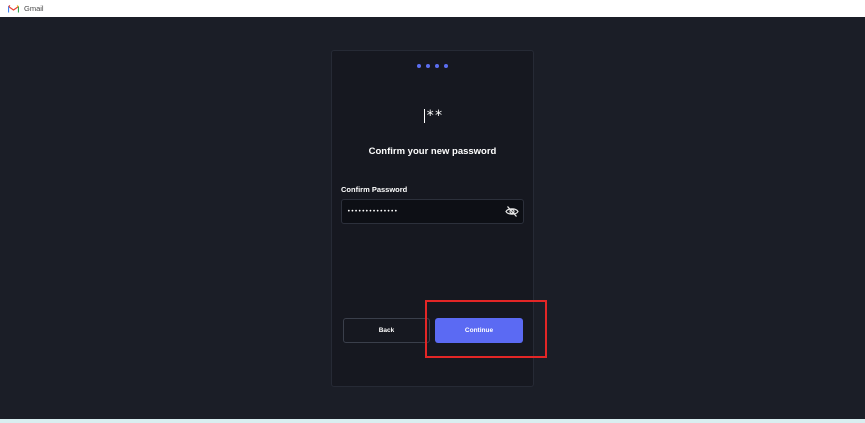 This screenshot has height=423, width=865. I want to click on step-indicator, so click(432, 66).